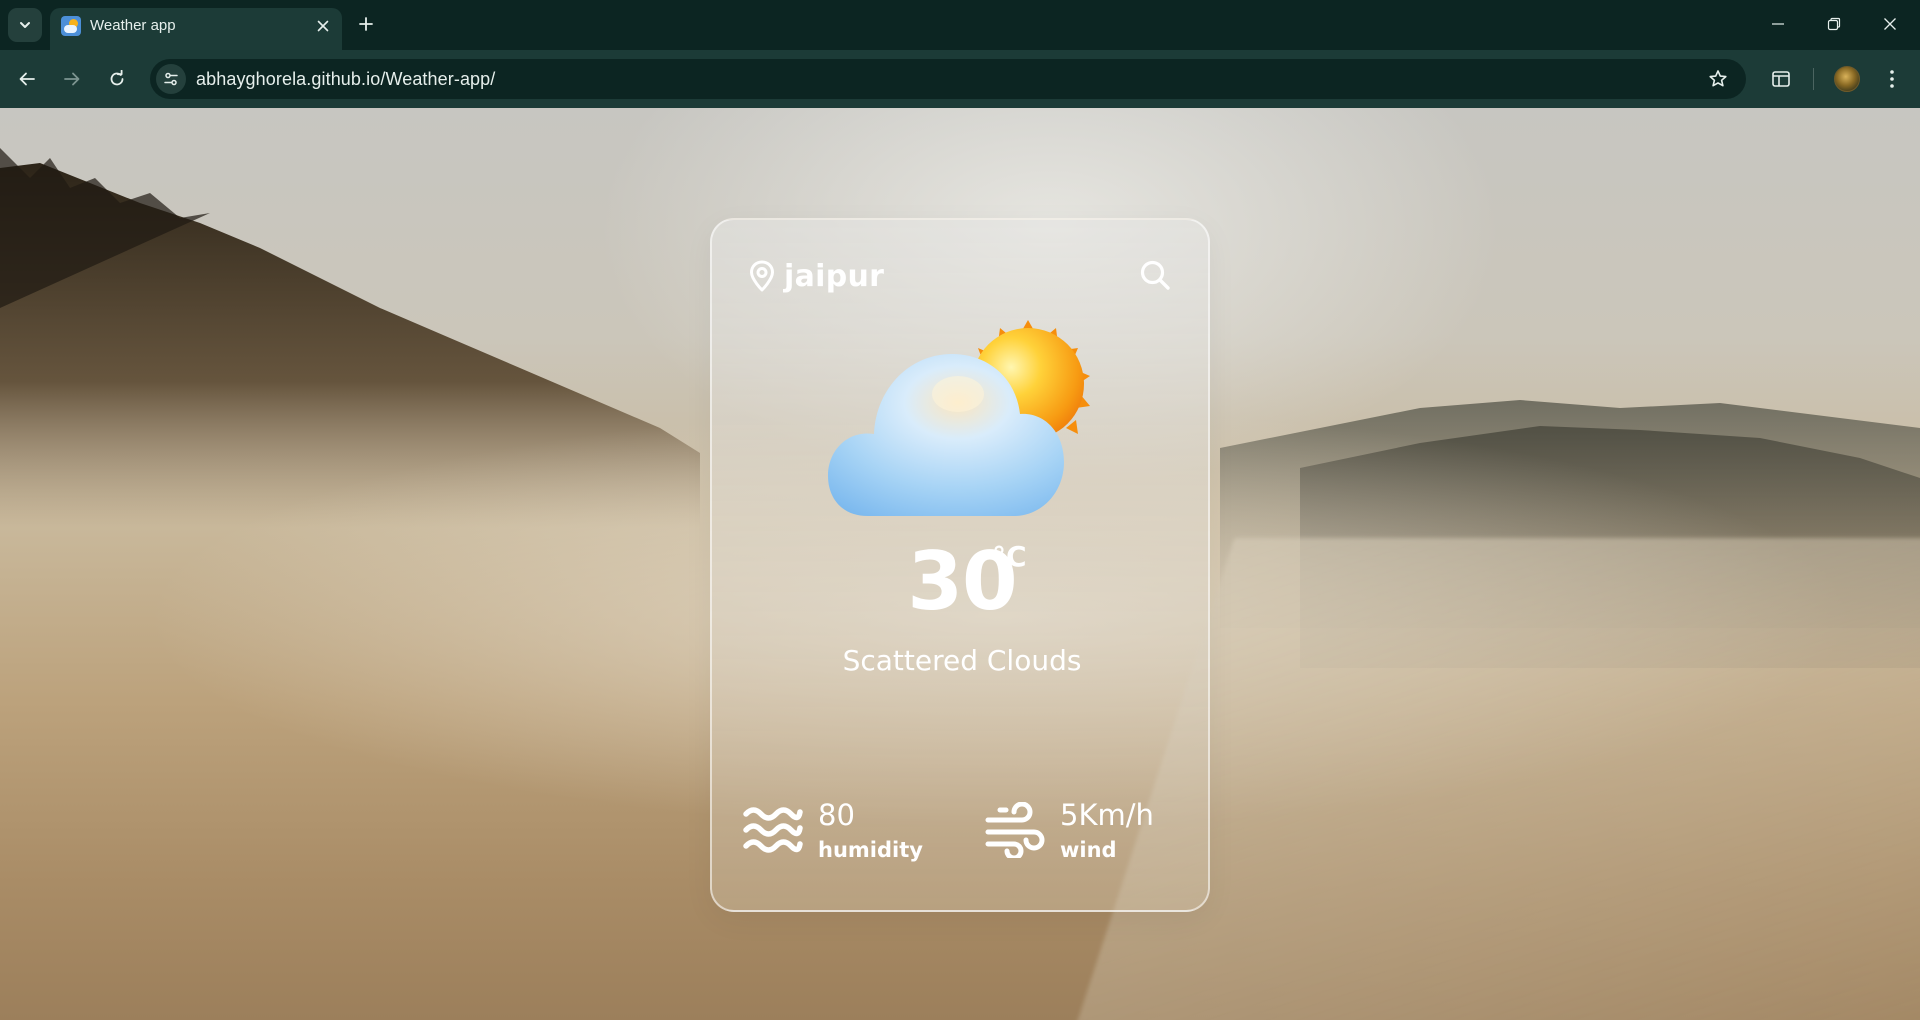  Describe the element at coordinates (962, 660) in the screenshot. I see `weather-condition: Scattered Clouds` at that location.